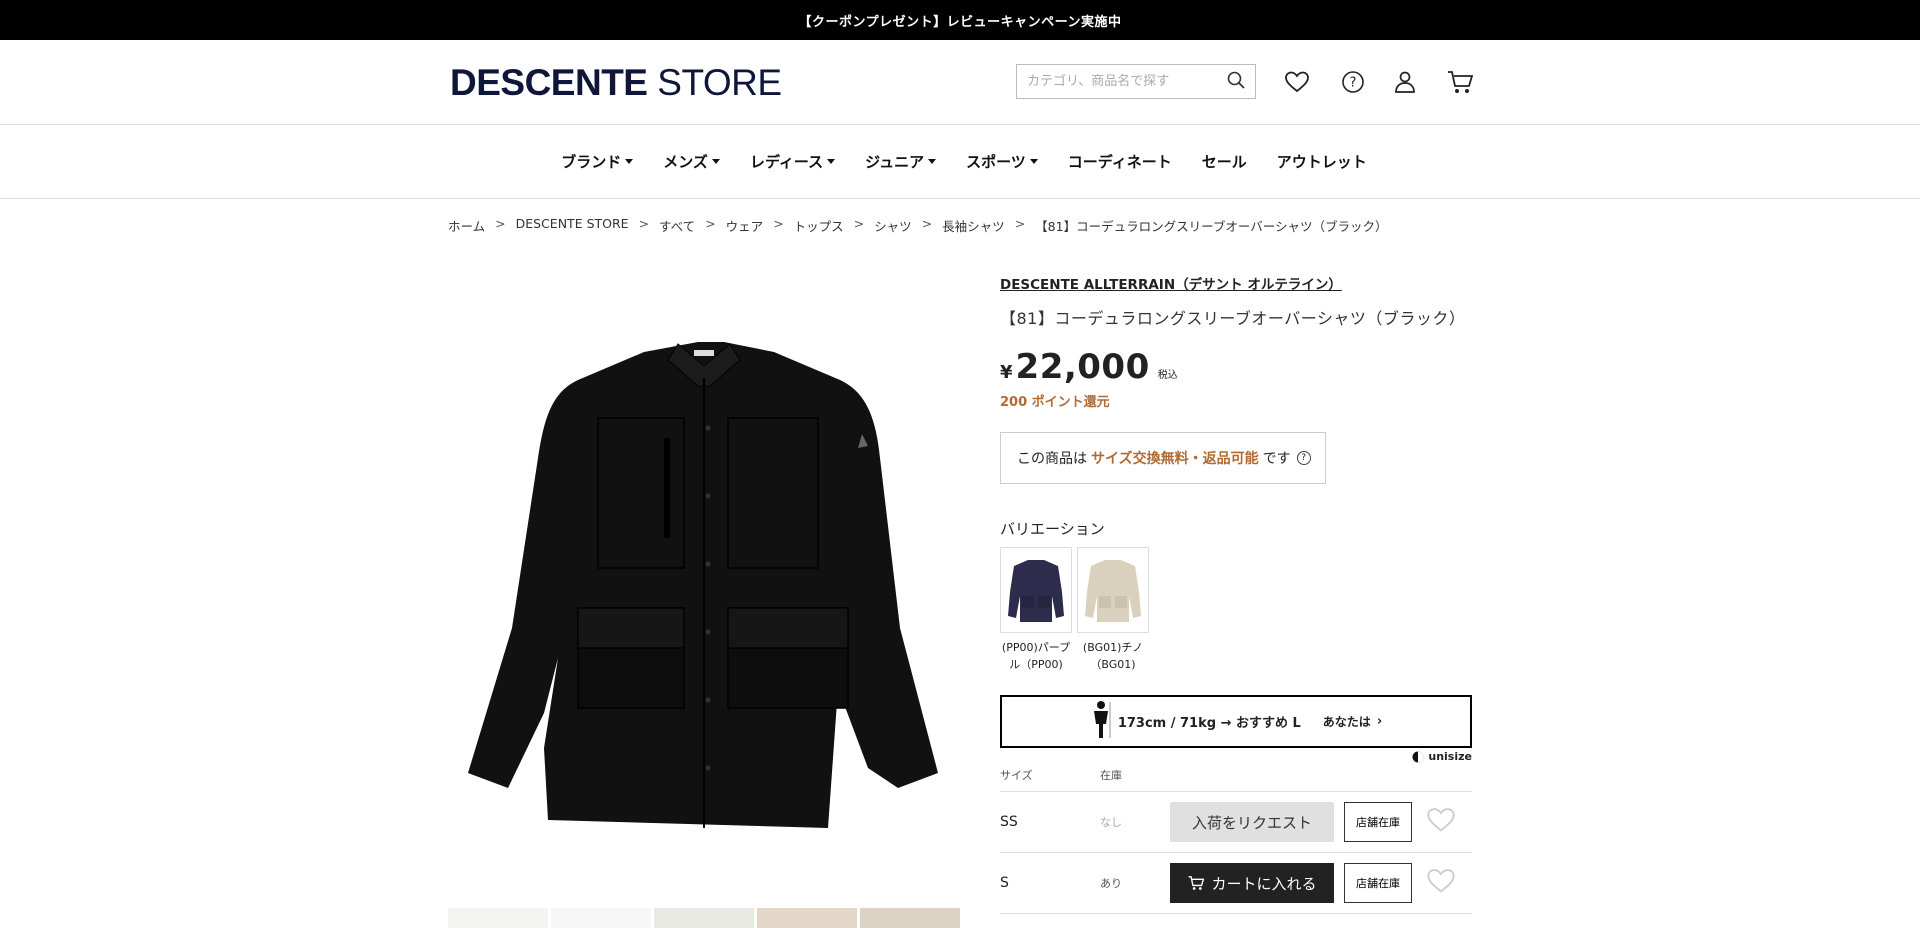 This screenshot has height=928, width=1920. What do you see at coordinates (973, 225) in the screenshot?
I see `breadcrumb-item: 長袖シャツ` at bounding box center [973, 225].